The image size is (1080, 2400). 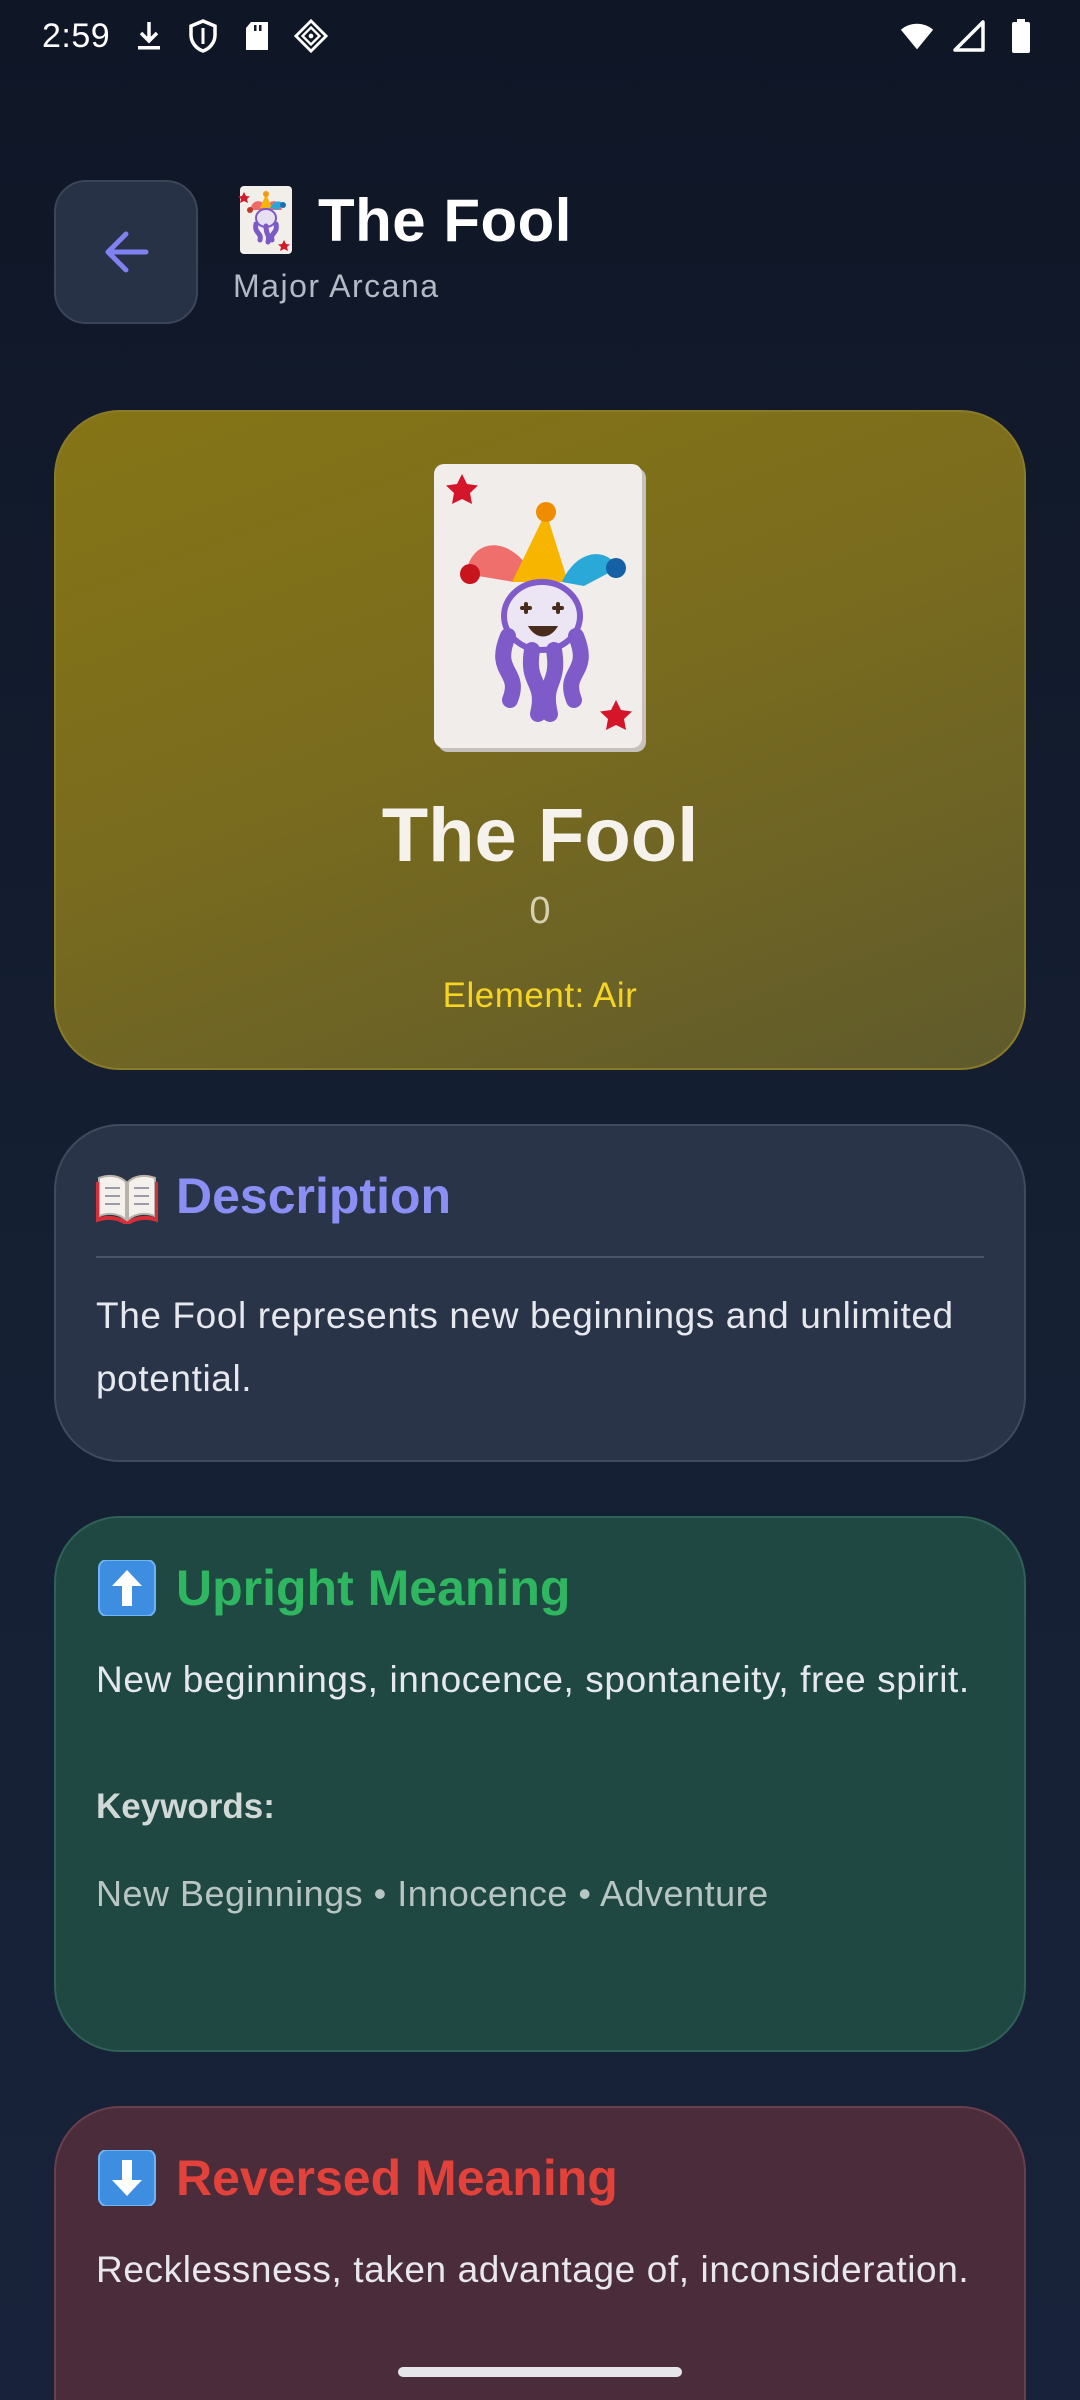 I want to click on notification-icons, so click(x=230, y=36).